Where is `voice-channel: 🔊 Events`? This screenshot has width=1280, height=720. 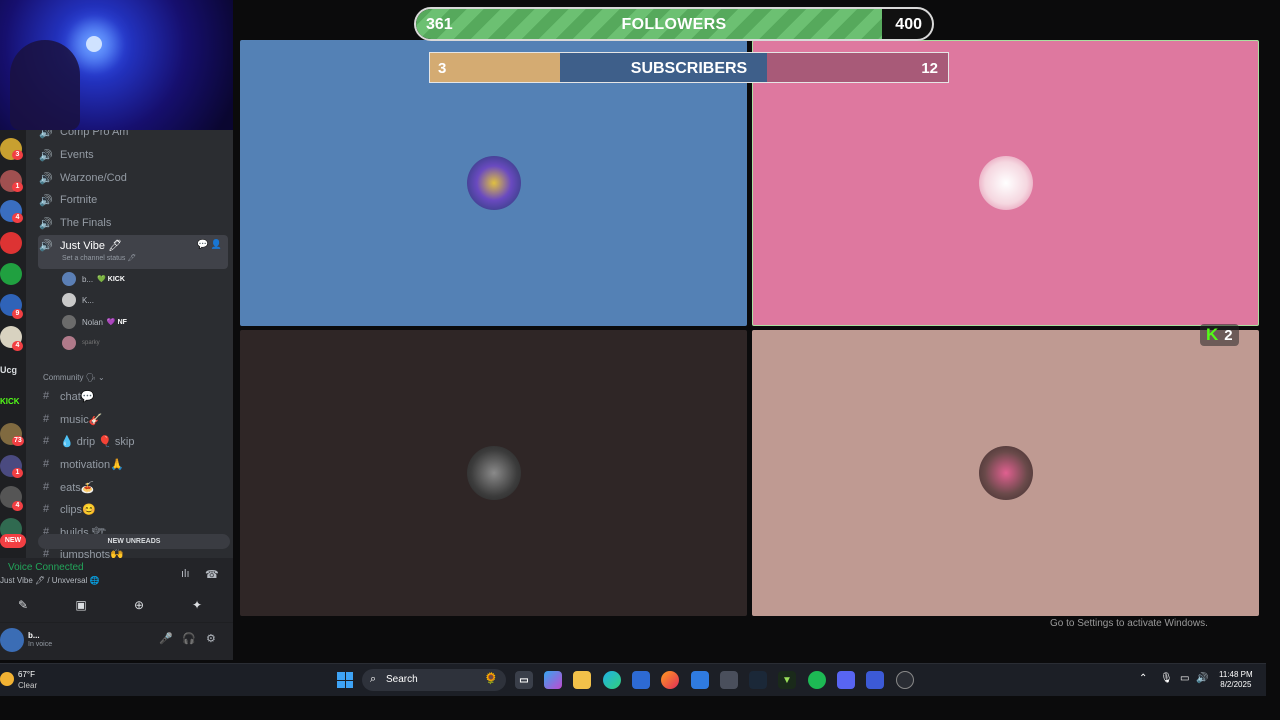 voice-channel: 🔊 Events is located at coordinates (133, 155).